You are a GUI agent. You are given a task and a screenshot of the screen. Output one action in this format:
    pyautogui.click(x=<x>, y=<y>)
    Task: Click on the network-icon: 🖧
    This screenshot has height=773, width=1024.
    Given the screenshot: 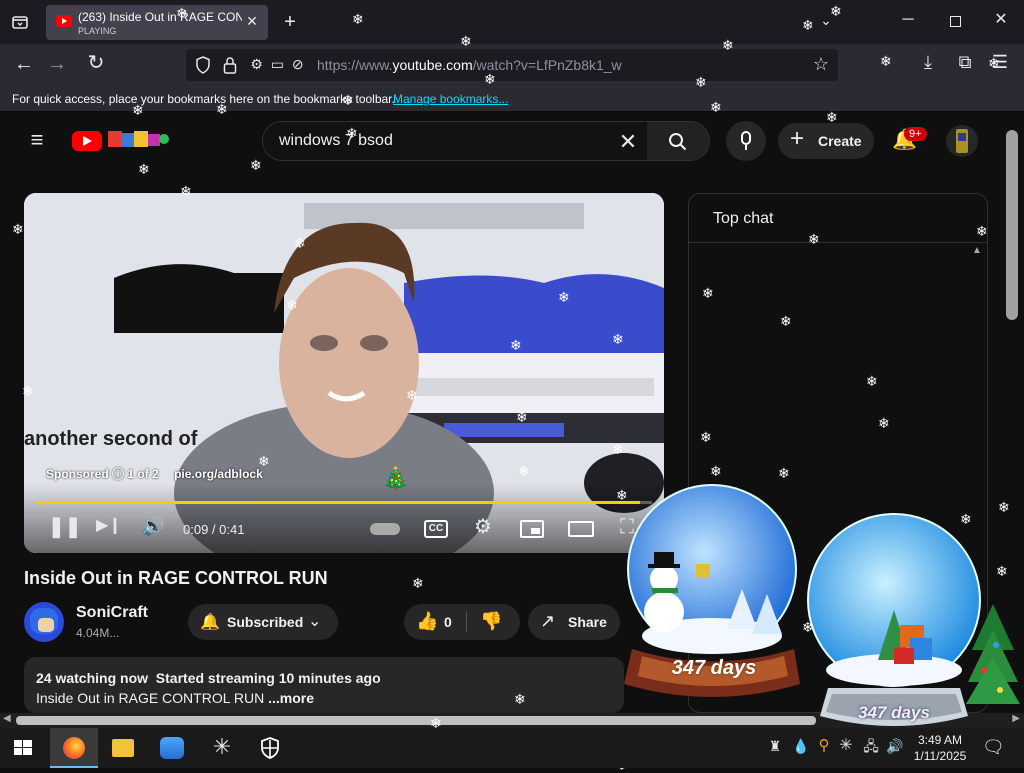 What is the action you would take?
    pyautogui.click(x=871, y=746)
    